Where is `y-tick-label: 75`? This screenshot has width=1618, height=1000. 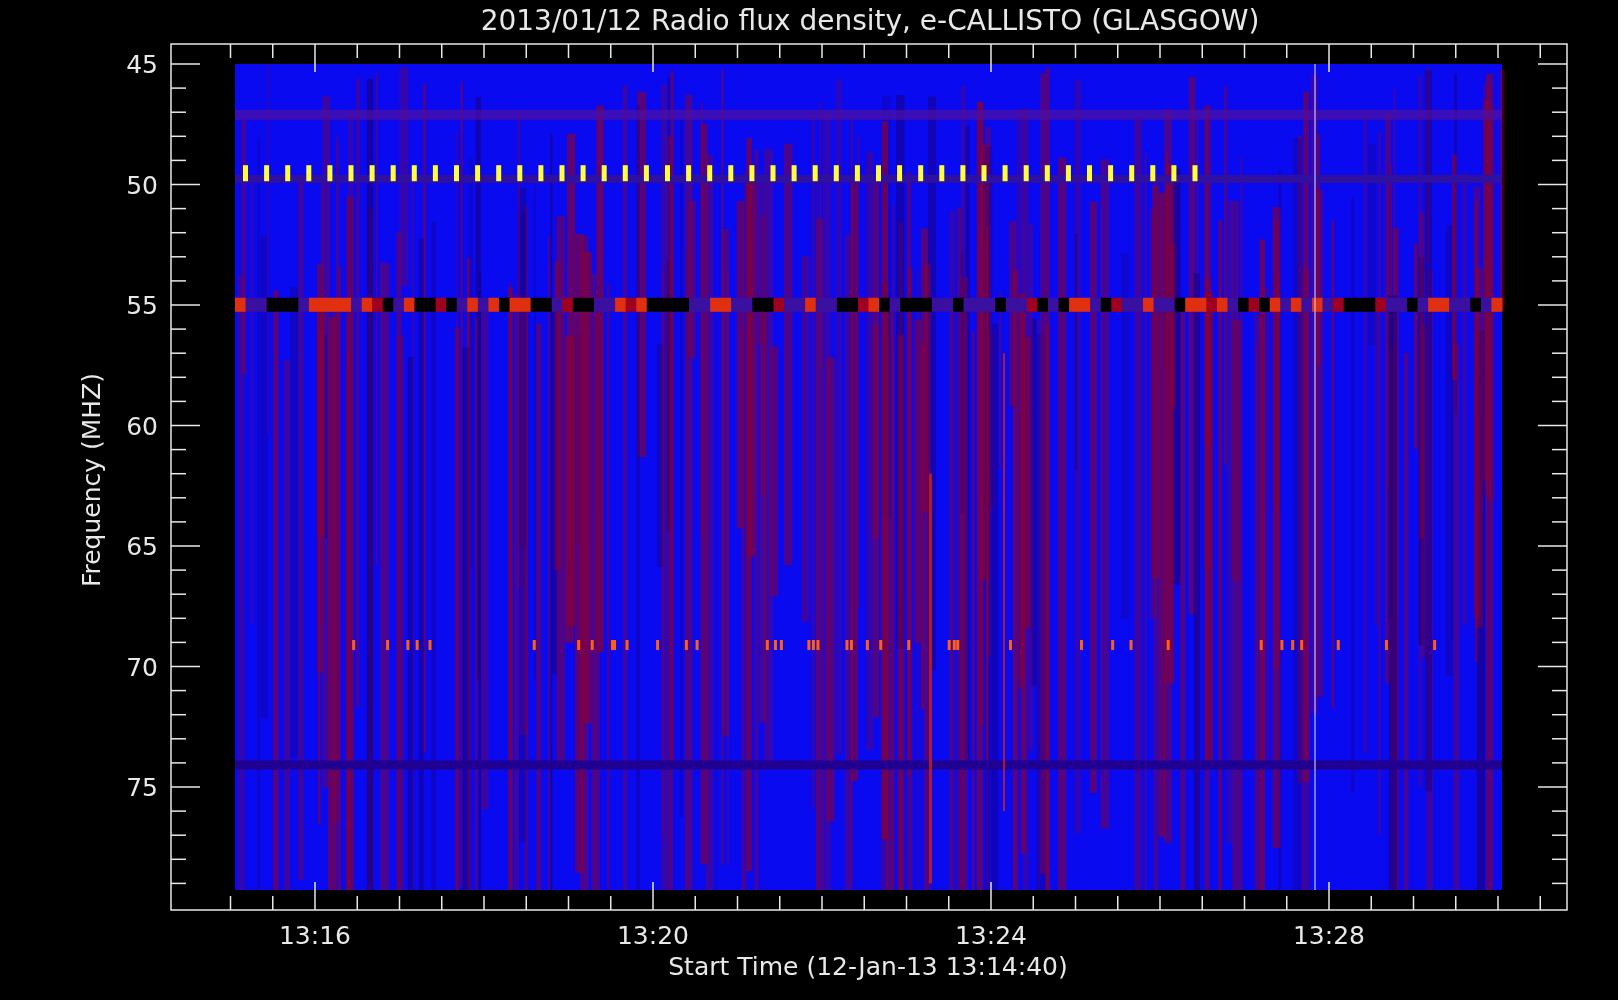
y-tick-label: 75 is located at coordinates (142, 787).